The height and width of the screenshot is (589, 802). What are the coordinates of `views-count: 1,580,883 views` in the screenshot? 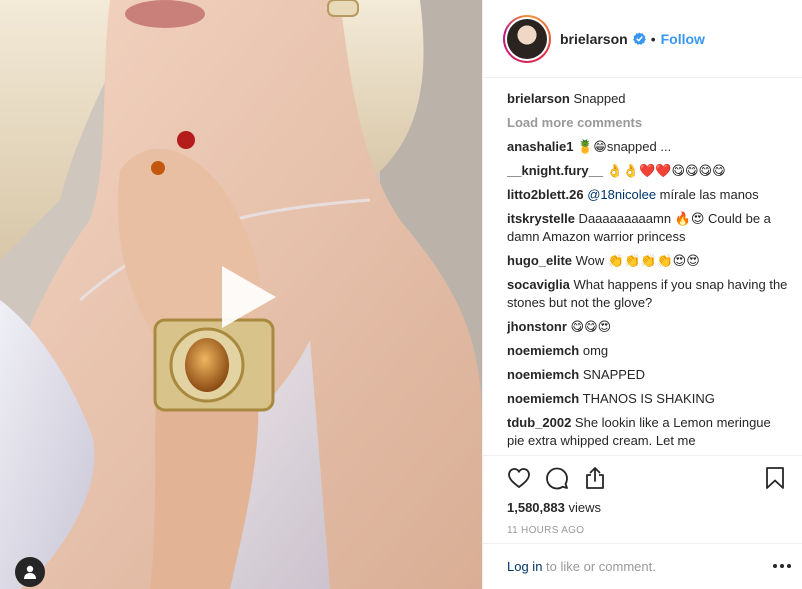 It's located at (554, 507).